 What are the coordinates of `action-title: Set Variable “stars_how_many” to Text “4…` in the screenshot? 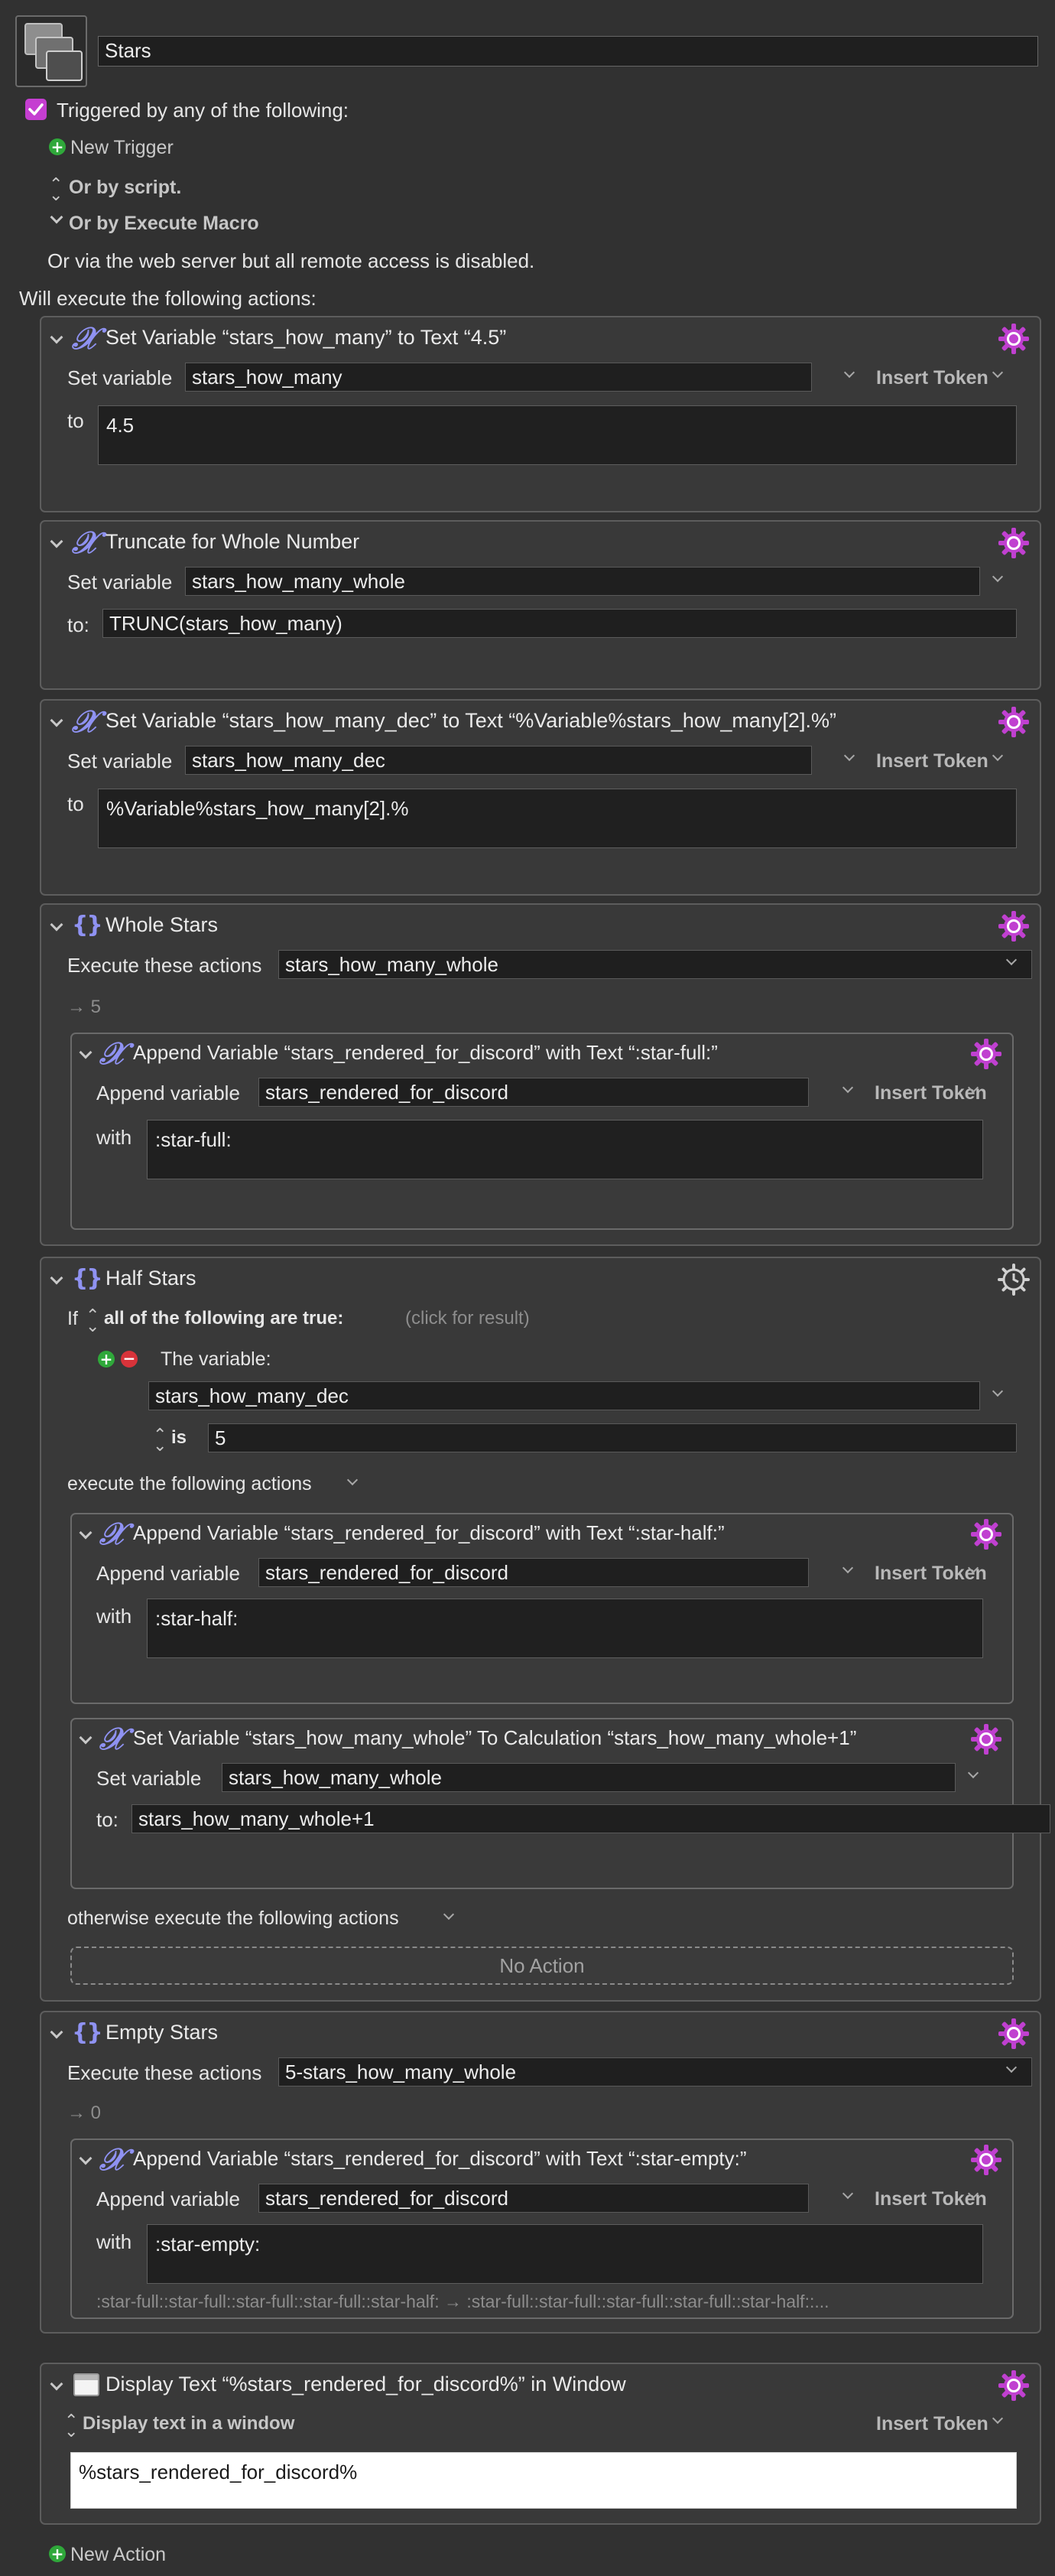 It's located at (306, 338).